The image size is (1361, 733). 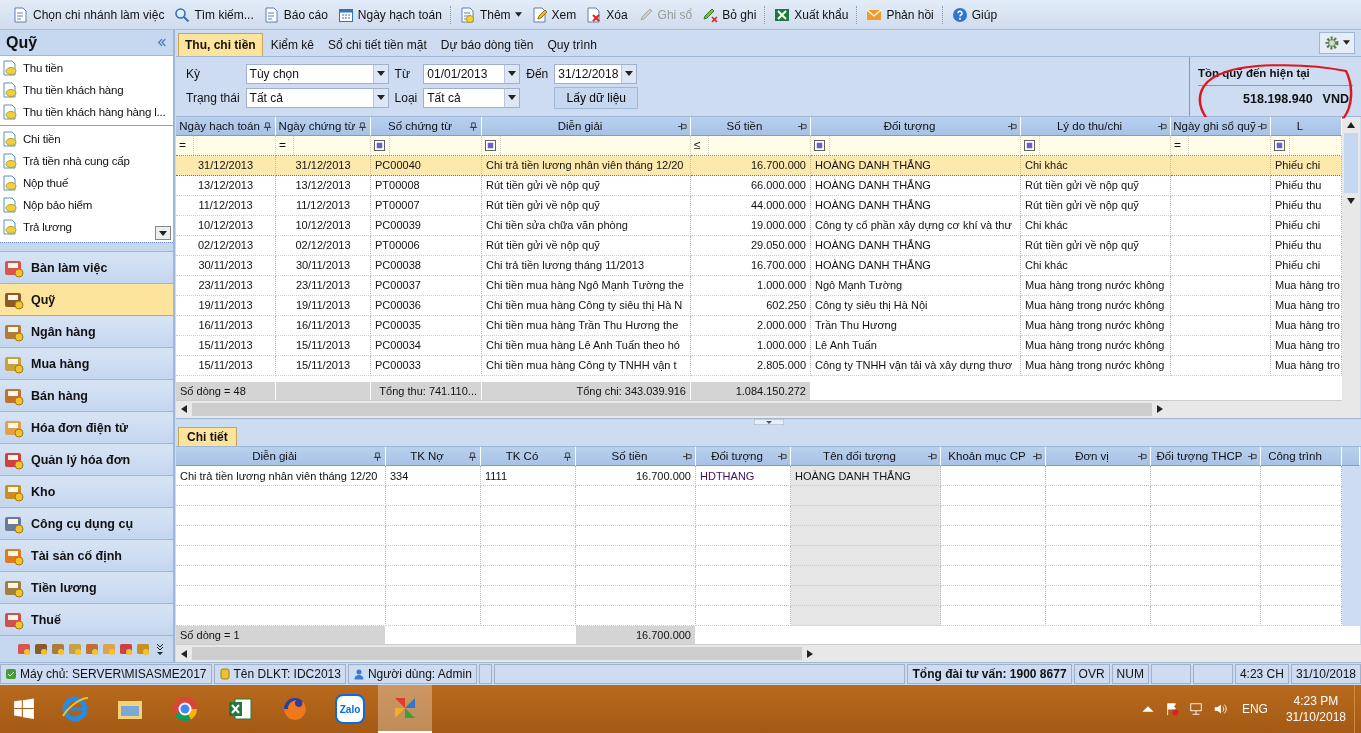 I want to click on task-item: Nộp bảo hiểm, so click(x=86, y=205).